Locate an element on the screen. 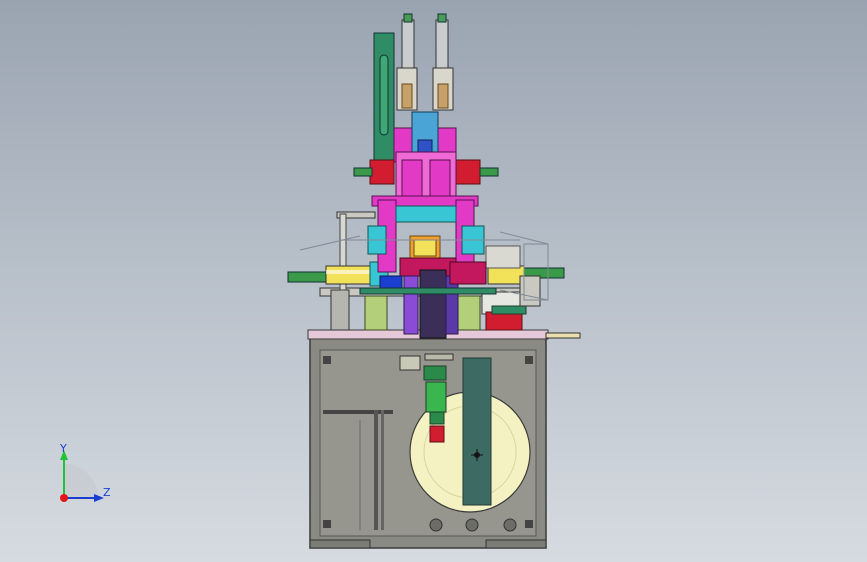  z-axis-label: Z is located at coordinates (107, 492).